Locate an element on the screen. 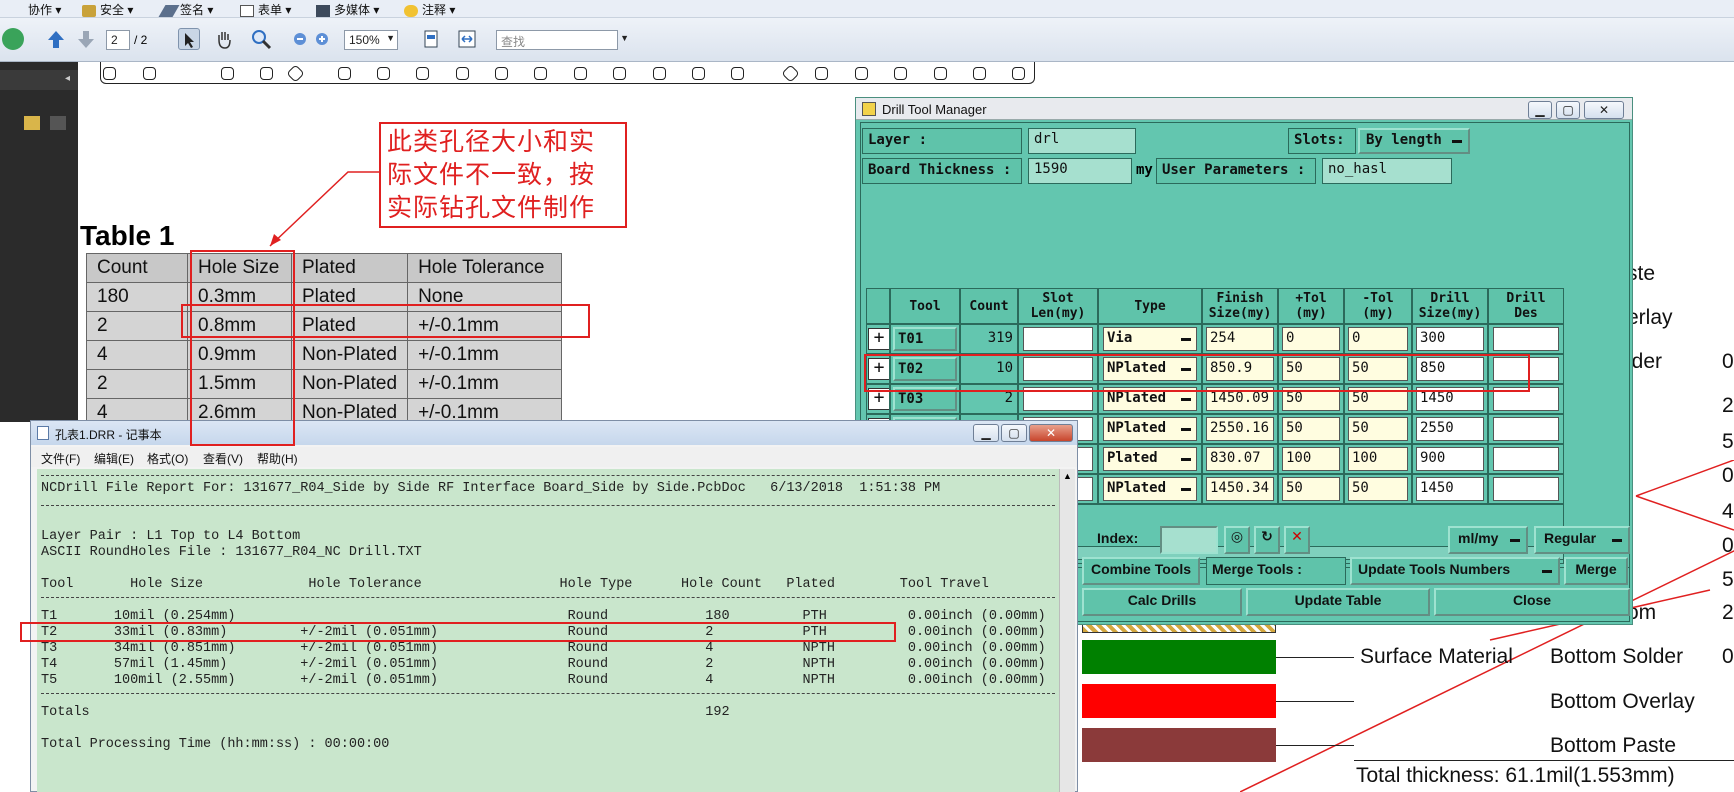 This screenshot has height=792, width=1734. menu-edit: 编辑(E) is located at coordinates (114, 458).